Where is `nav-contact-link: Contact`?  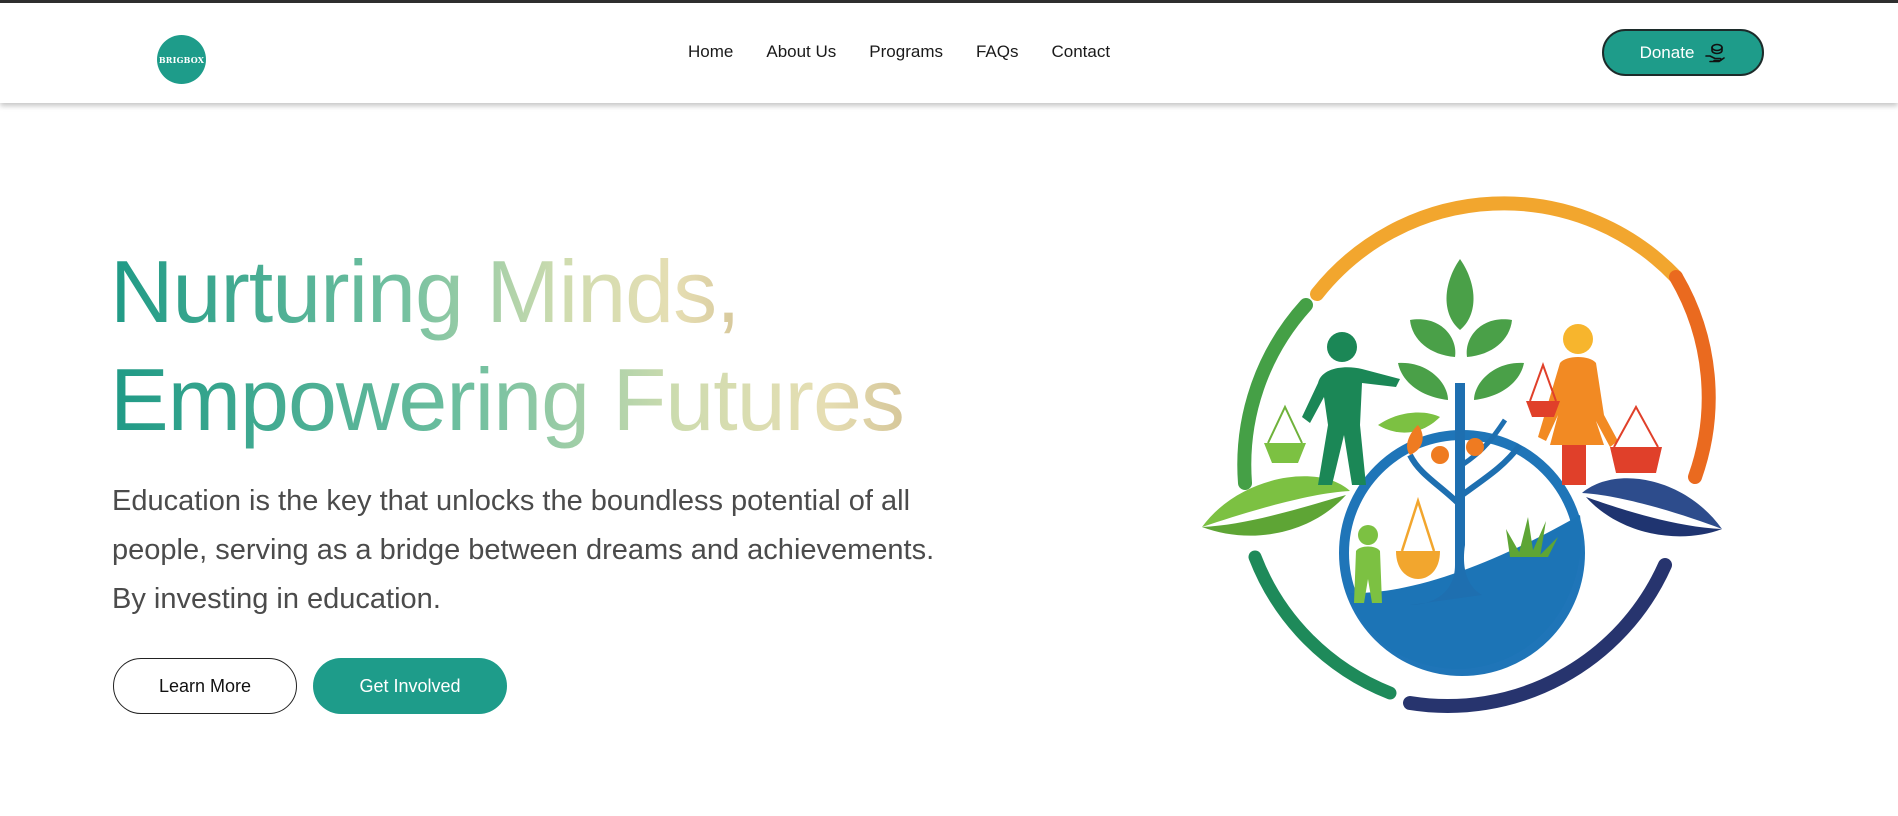 nav-contact-link: Contact is located at coordinates (1081, 52).